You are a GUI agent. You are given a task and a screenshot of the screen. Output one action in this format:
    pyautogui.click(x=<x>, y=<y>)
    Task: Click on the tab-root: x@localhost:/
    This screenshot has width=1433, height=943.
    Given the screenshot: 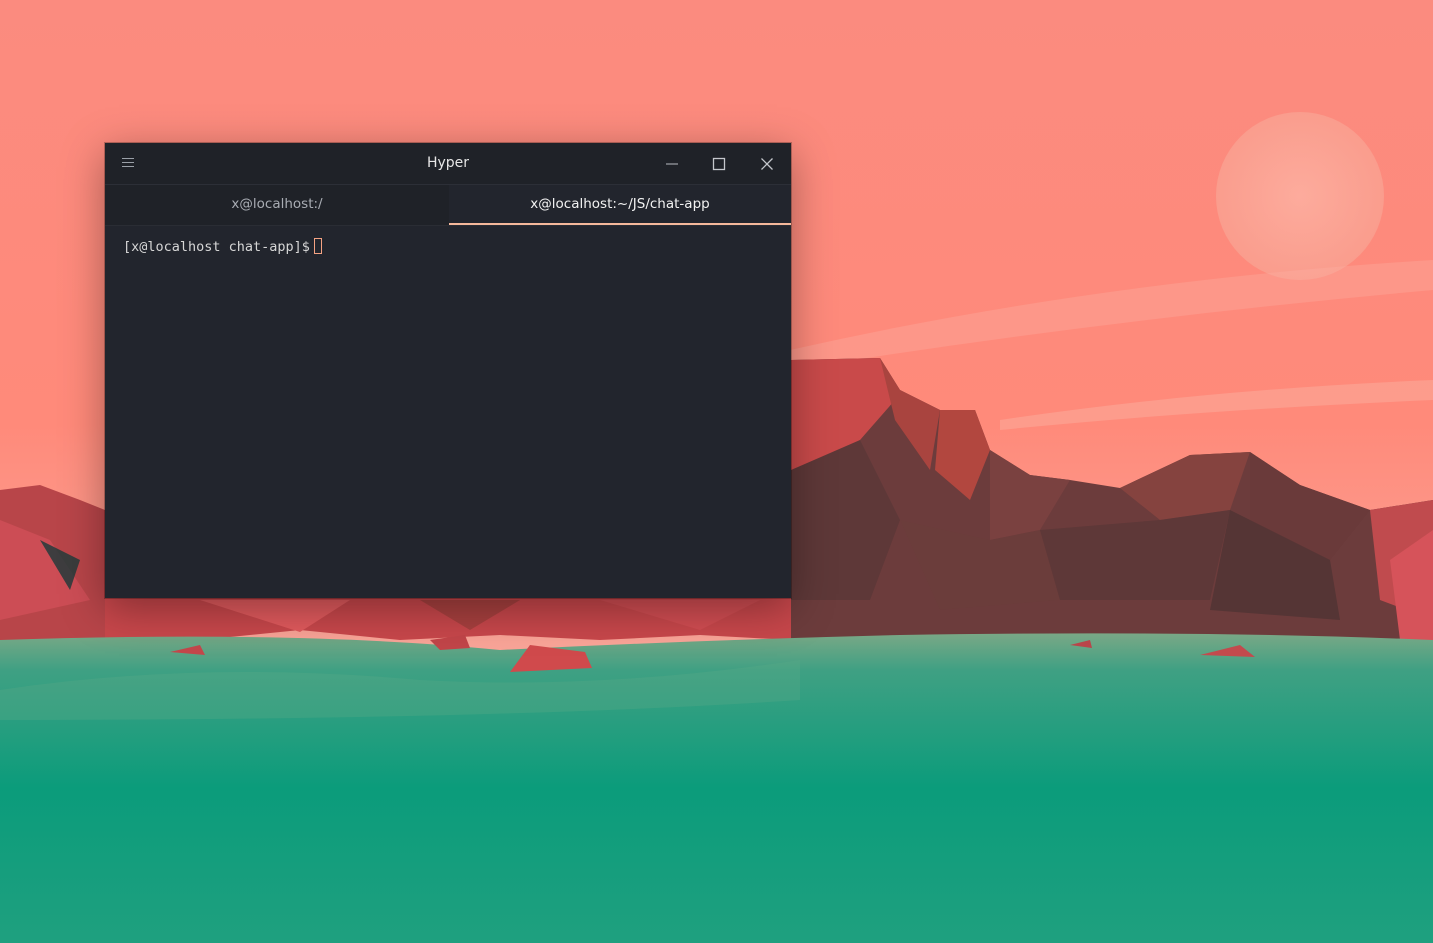 What is the action you would take?
    pyautogui.click(x=277, y=205)
    